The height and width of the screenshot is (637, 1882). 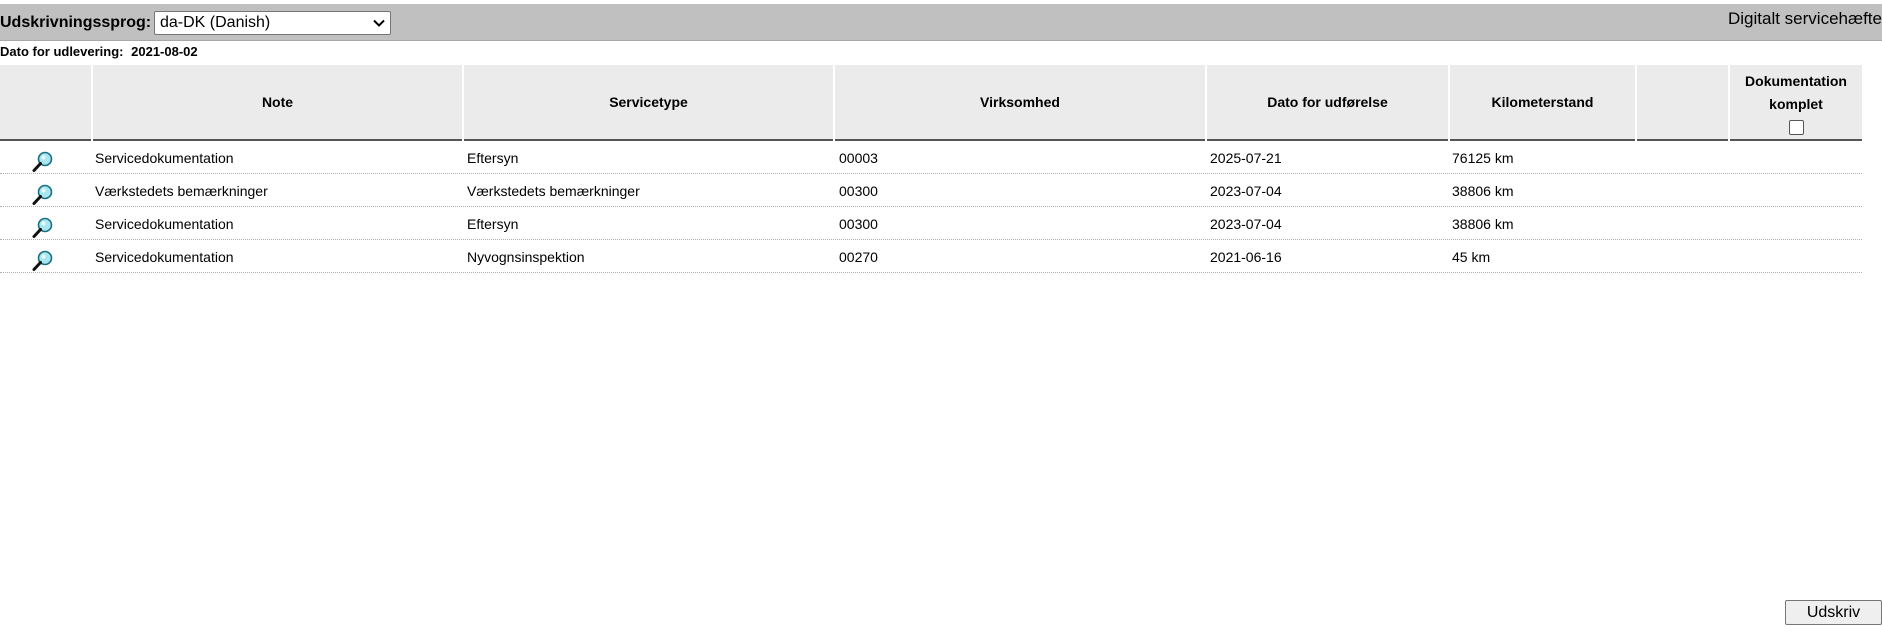 I want to click on cell-note: Værkstedets bemærkninger, so click(x=181, y=191).